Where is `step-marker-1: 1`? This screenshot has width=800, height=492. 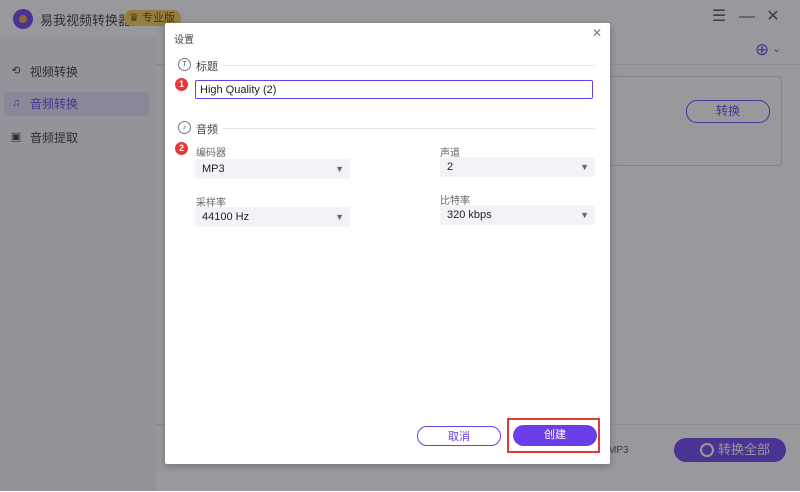 step-marker-1: 1 is located at coordinates (181, 84).